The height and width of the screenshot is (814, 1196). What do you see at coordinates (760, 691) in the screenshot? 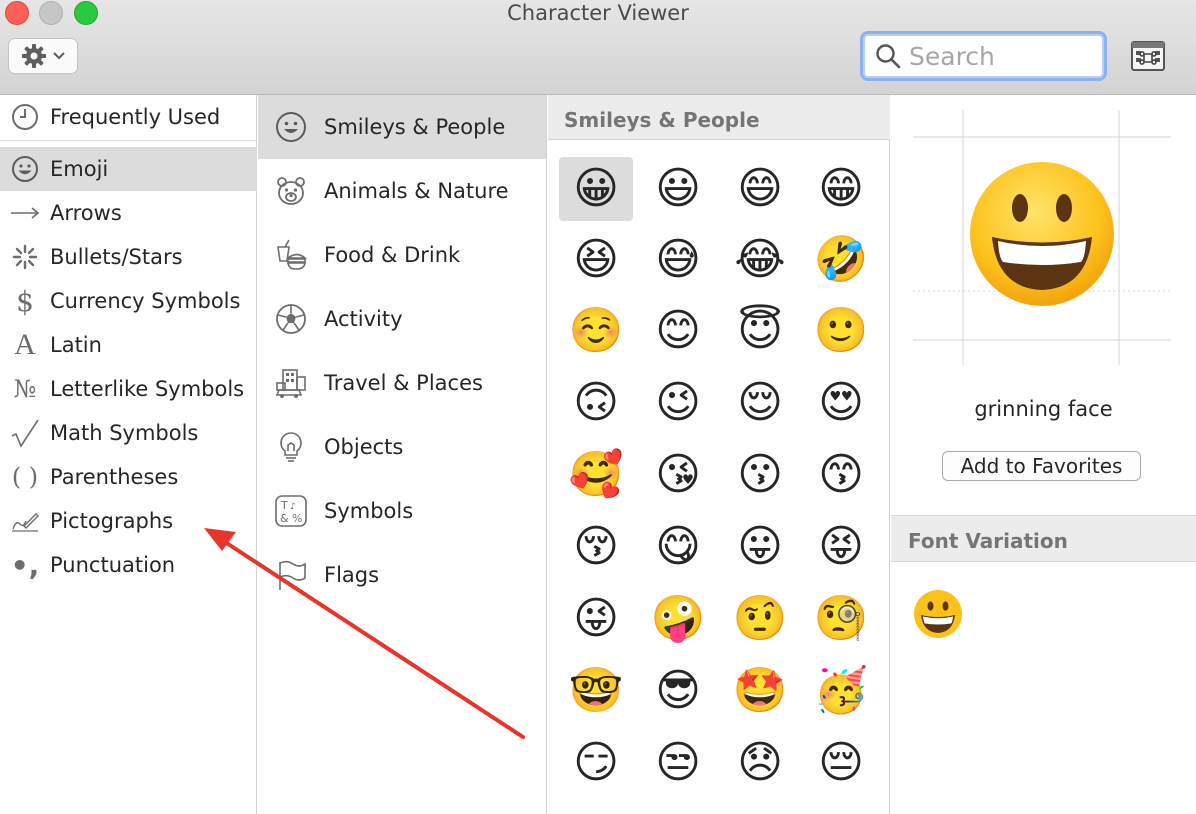
I see `emoji-cell-star-struck-face: 🤩` at bounding box center [760, 691].